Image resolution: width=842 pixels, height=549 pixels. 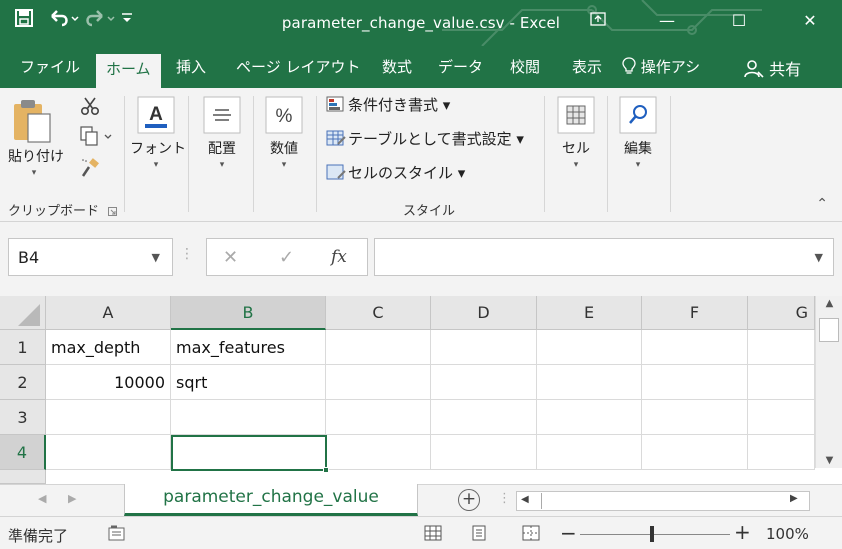 What do you see at coordinates (794, 498) in the screenshot?
I see `scroll-right-icon: ▶` at bounding box center [794, 498].